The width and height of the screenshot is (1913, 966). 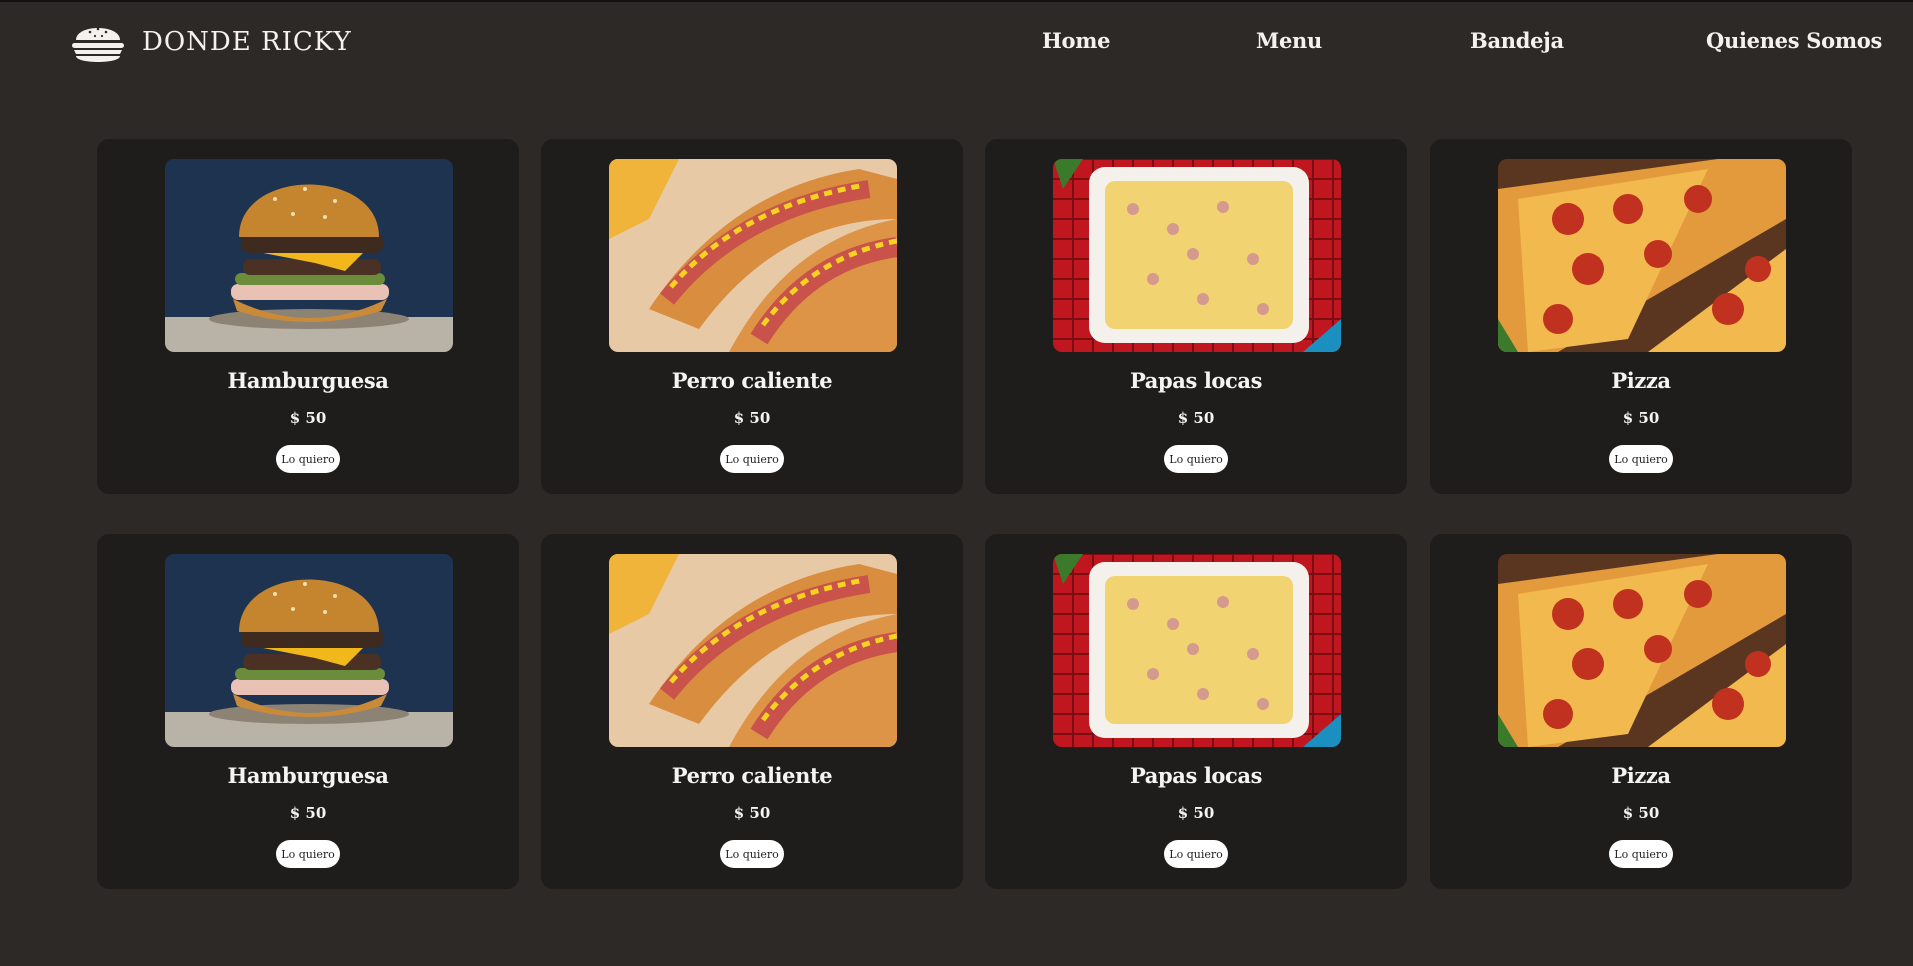 I want to click on nav-home: Home, so click(x=1076, y=40).